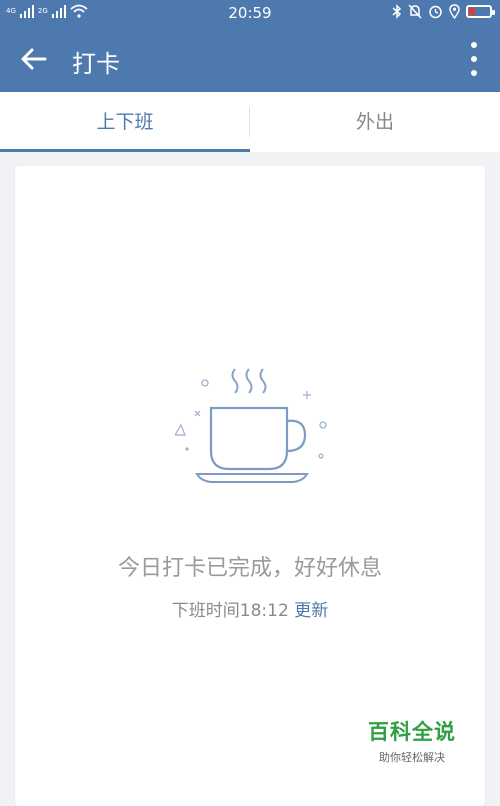  What do you see at coordinates (415, 11) in the screenshot?
I see `mute-icon` at bounding box center [415, 11].